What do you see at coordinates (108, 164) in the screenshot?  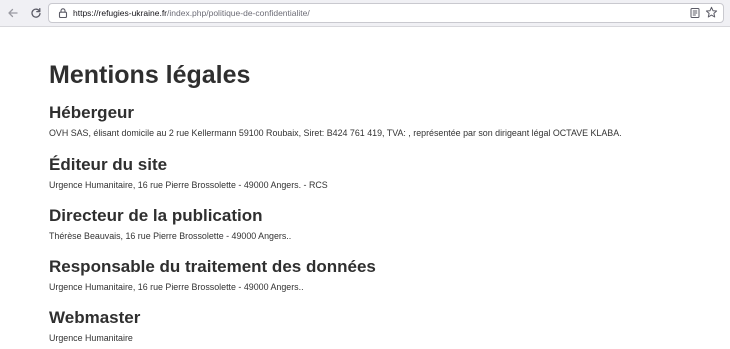 I see `section-heading: Éditeur du site` at bounding box center [108, 164].